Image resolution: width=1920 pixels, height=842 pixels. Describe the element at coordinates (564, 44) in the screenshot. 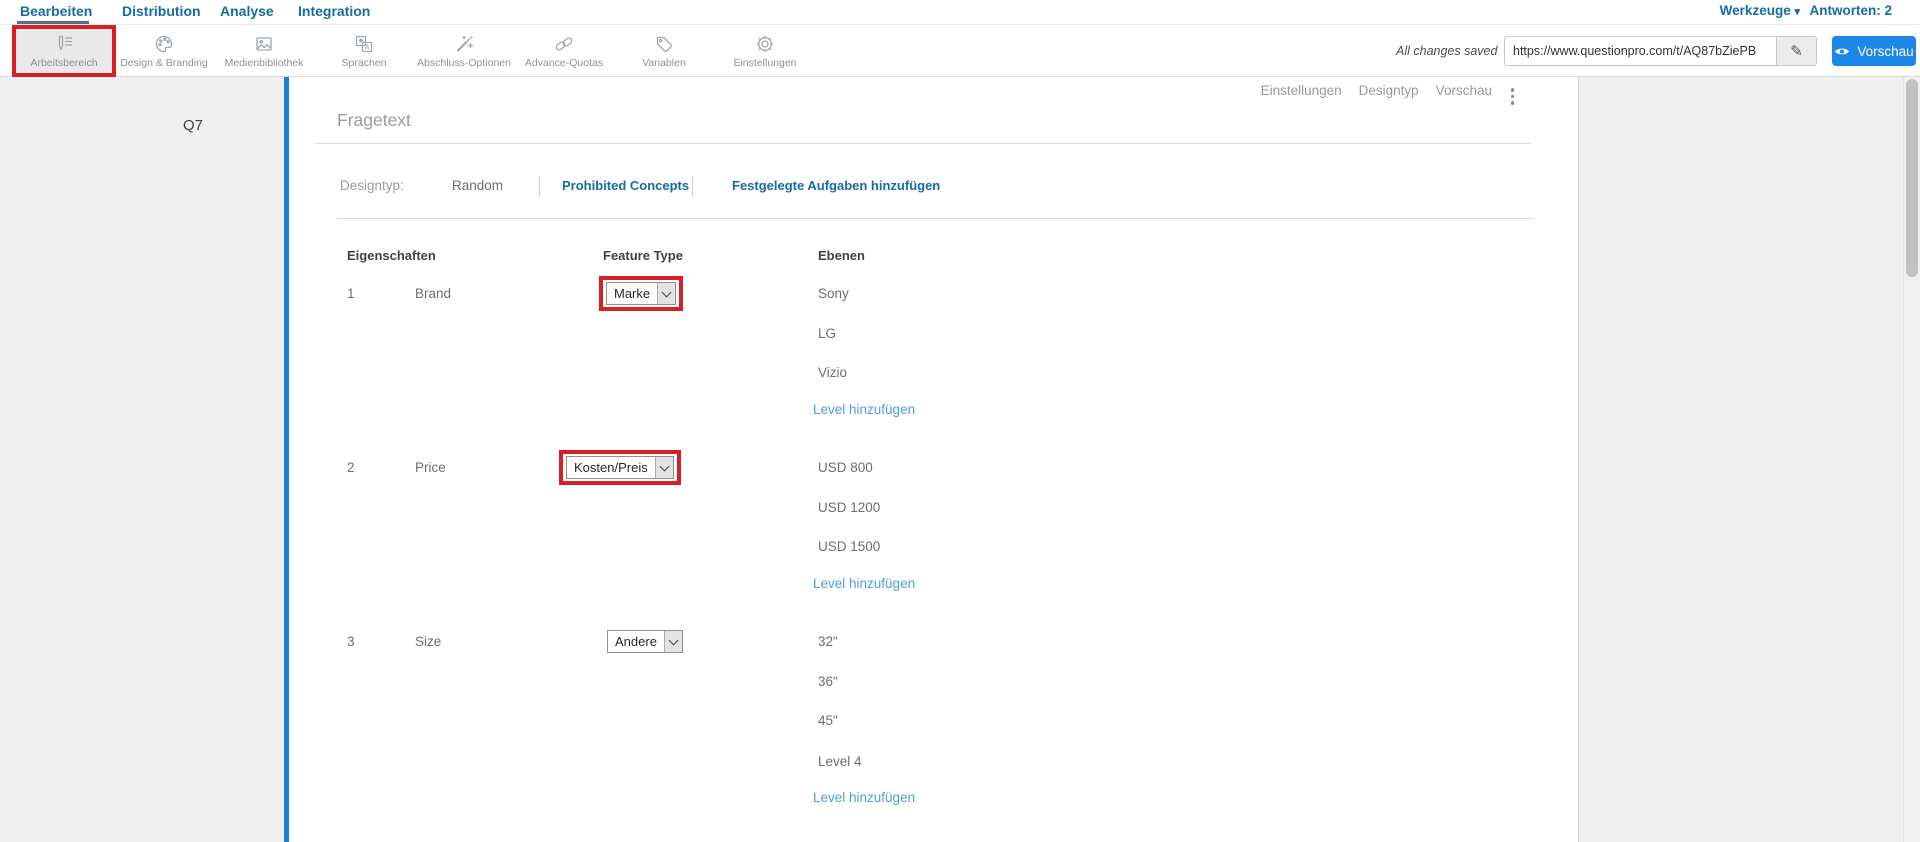

I see `chain-icon` at that location.